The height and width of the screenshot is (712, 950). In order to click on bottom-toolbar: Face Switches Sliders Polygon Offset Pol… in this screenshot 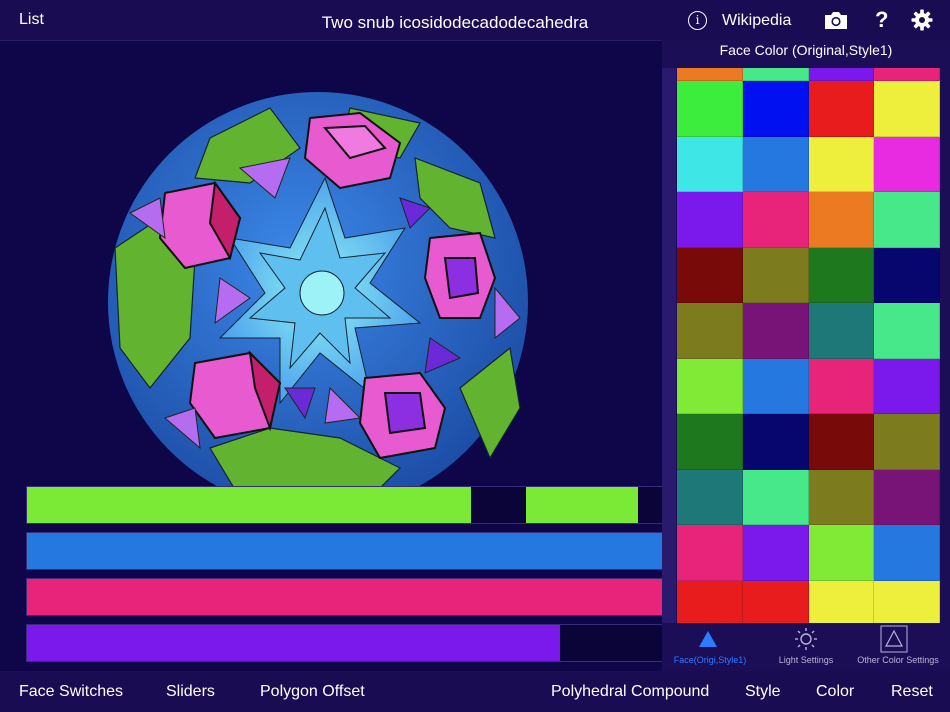, I will do `click(475, 691)`.